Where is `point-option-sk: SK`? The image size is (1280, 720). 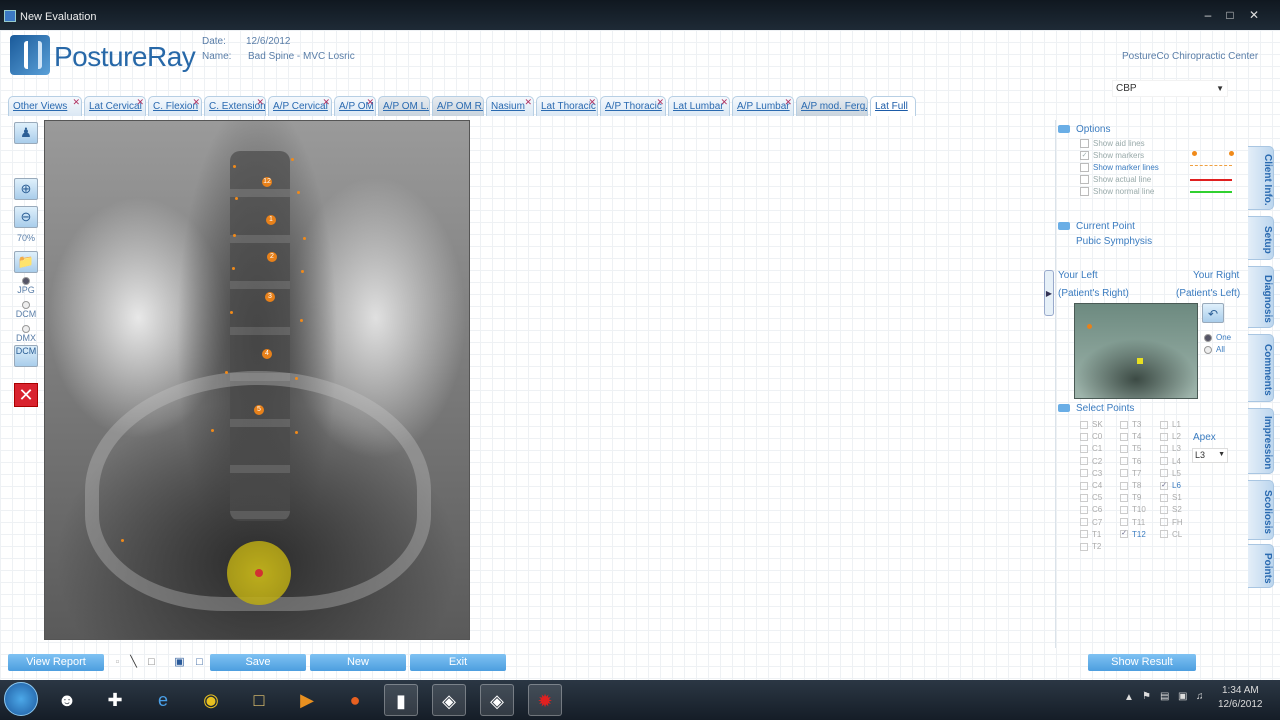
point-option-sk: SK is located at coordinates (1091, 424).